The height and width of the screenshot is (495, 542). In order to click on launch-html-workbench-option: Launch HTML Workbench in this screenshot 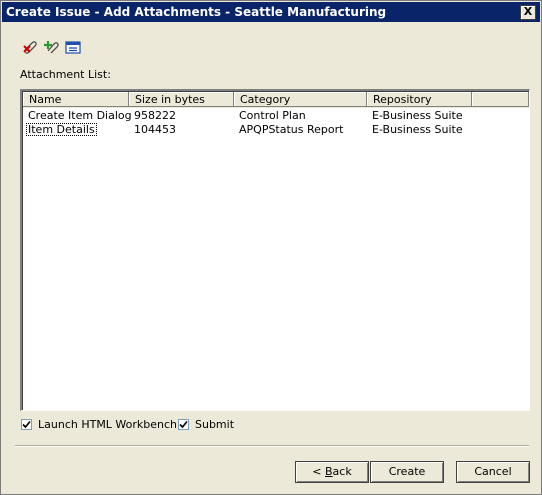, I will do `click(101, 426)`.